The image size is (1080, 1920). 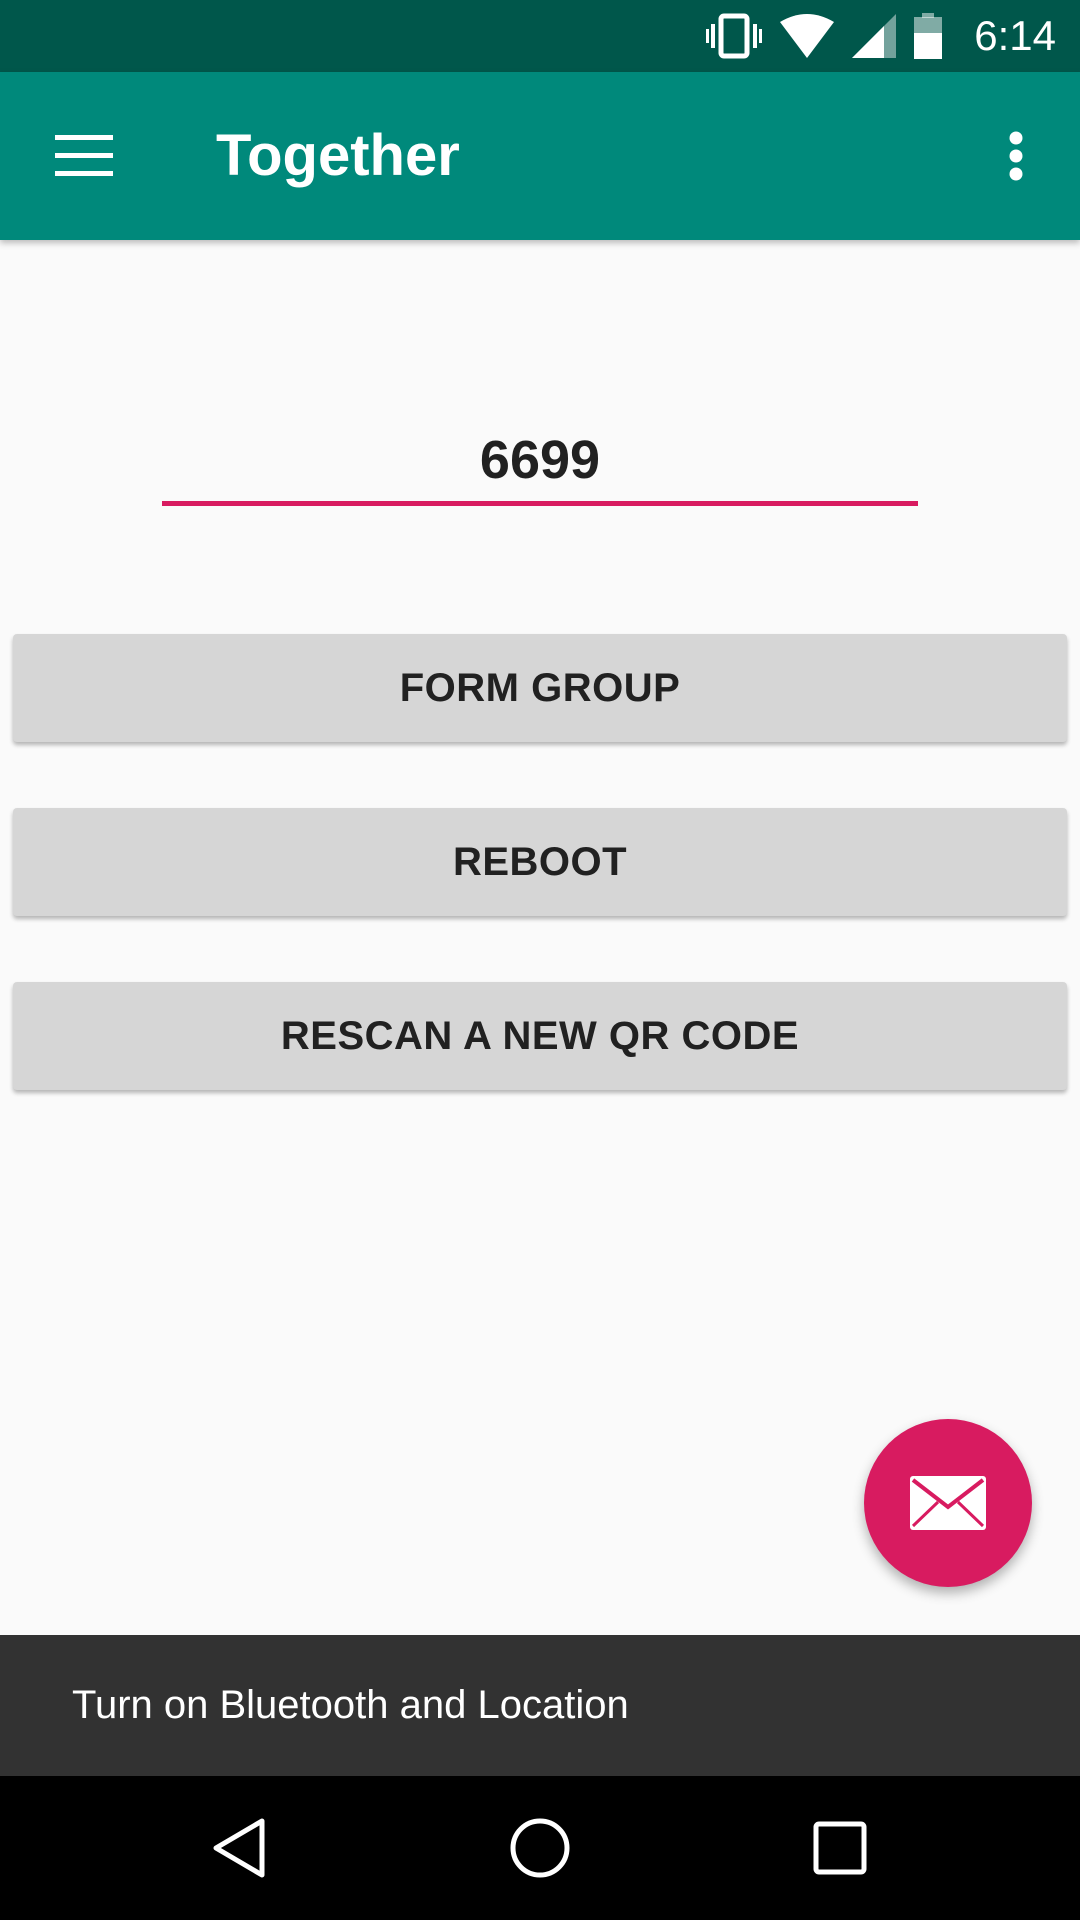 I want to click on status-icons: 6:14, so click(x=881, y=36).